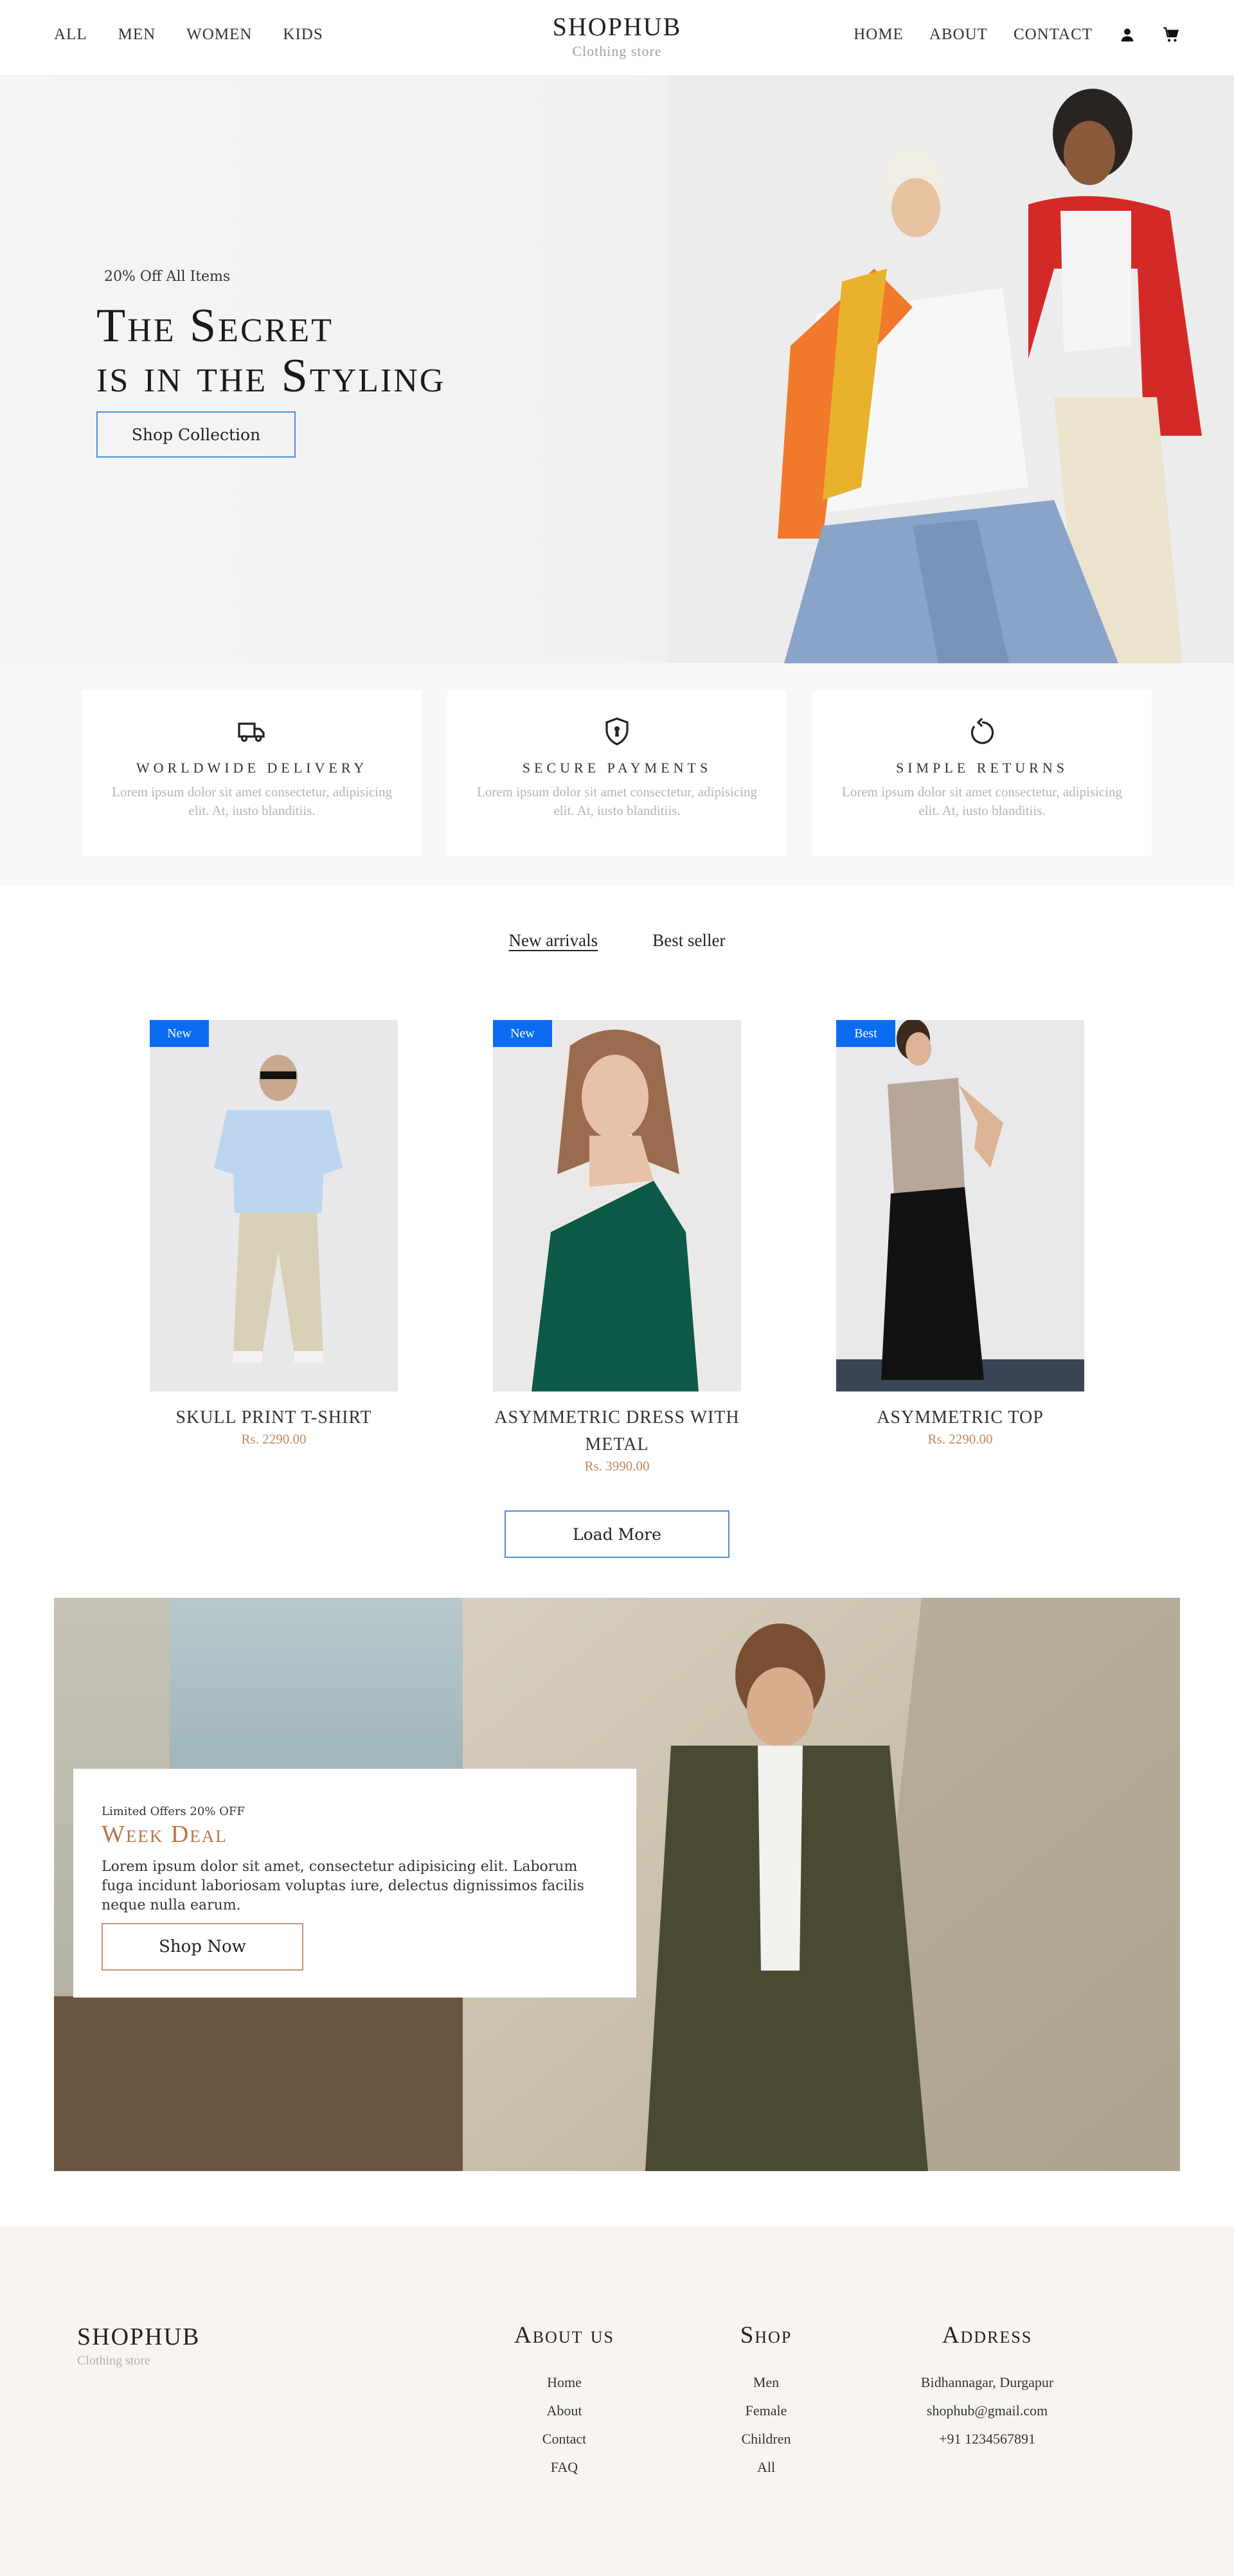  Describe the element at coordinates (564, 2335) in the screenshot. I see `footer-about-heading: About us` at that location.